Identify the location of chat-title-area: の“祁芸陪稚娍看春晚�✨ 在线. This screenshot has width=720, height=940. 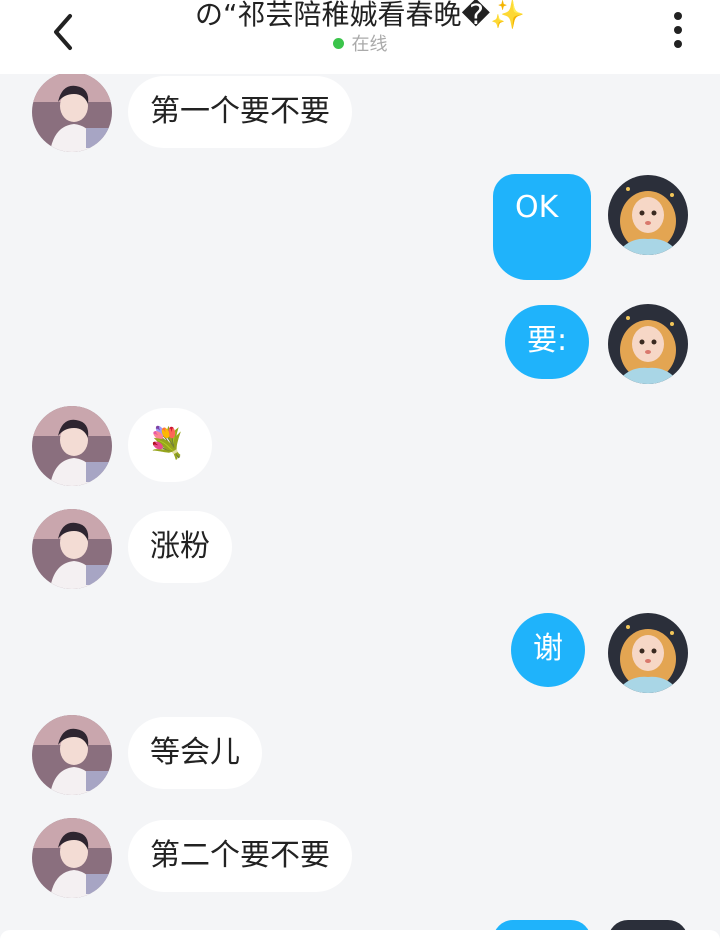
(360, 28).